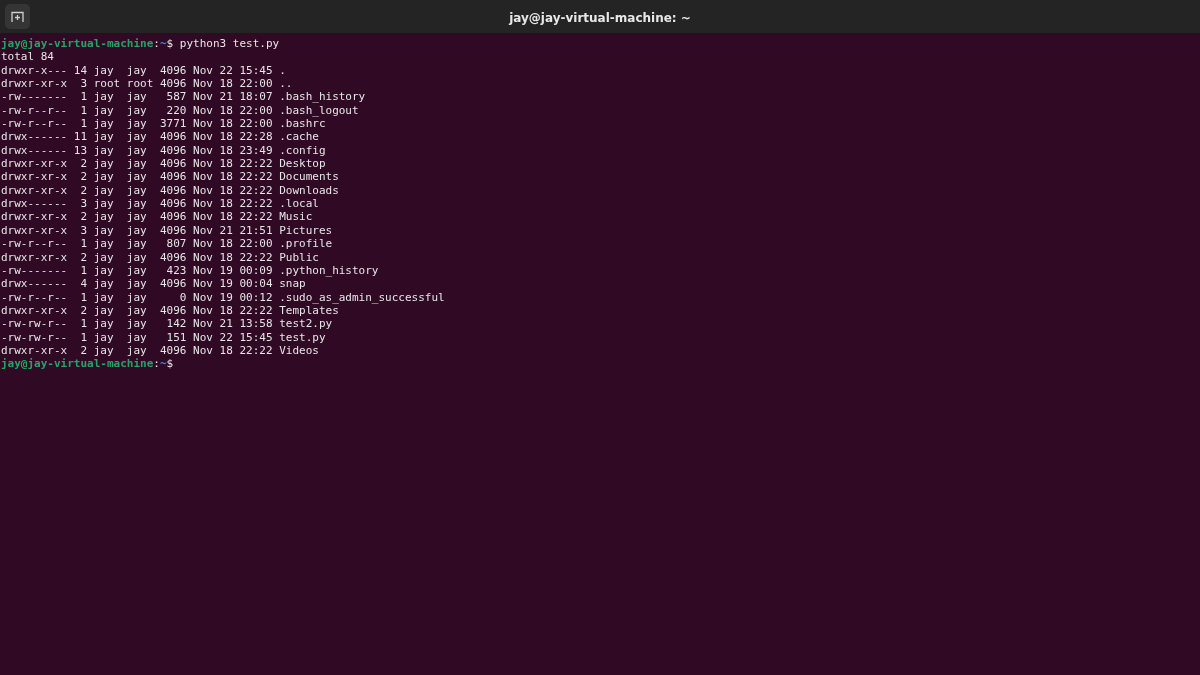  I want to click on command-text: python3 test.py, so click(229, 44).